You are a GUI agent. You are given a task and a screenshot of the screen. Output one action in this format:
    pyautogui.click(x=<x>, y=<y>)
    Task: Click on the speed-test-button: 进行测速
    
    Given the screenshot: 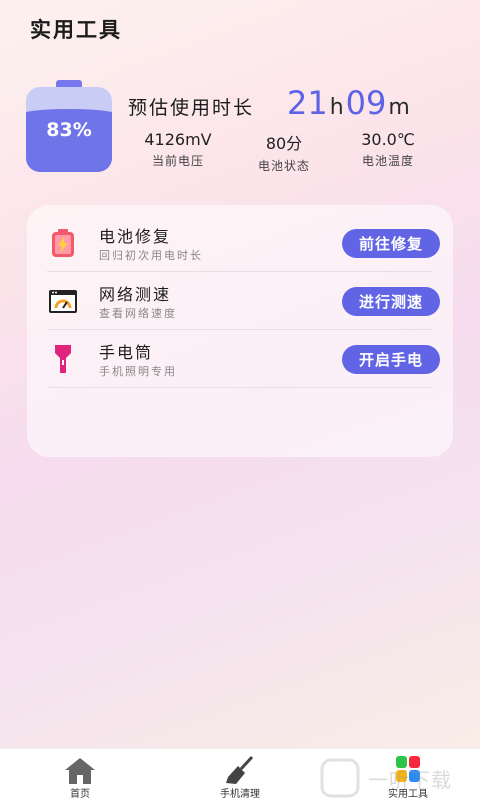 What is the action you would take?
    pyautogui.click(x=391, y=301)
    